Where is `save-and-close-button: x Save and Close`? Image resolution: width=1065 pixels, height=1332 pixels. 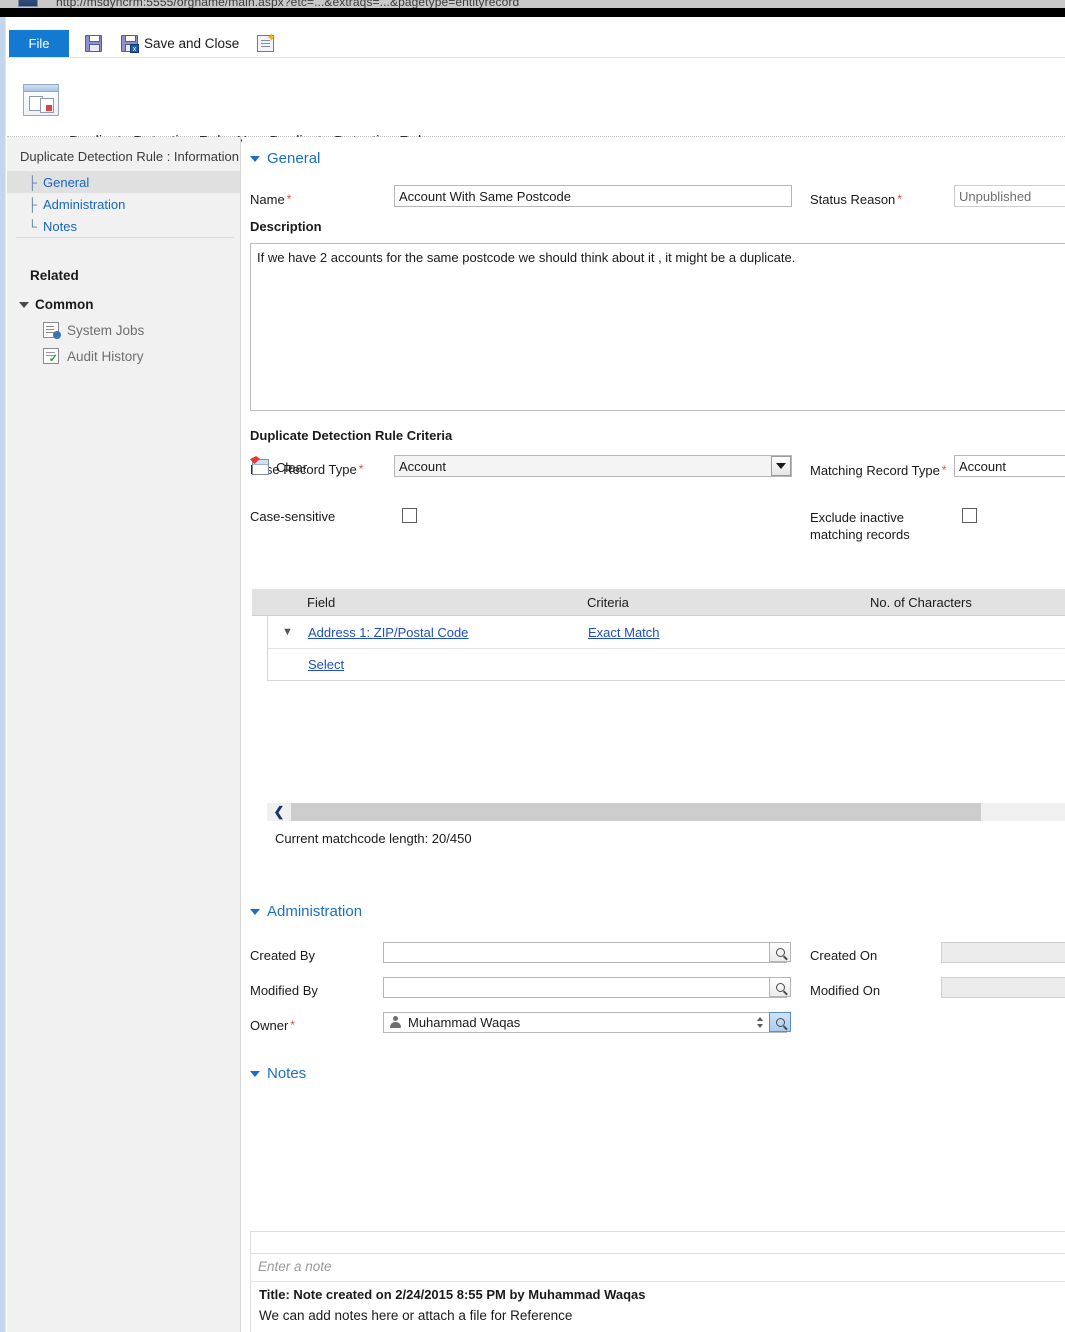 save-and-close-button: x Save and Close is located at coordinates (180, 43).